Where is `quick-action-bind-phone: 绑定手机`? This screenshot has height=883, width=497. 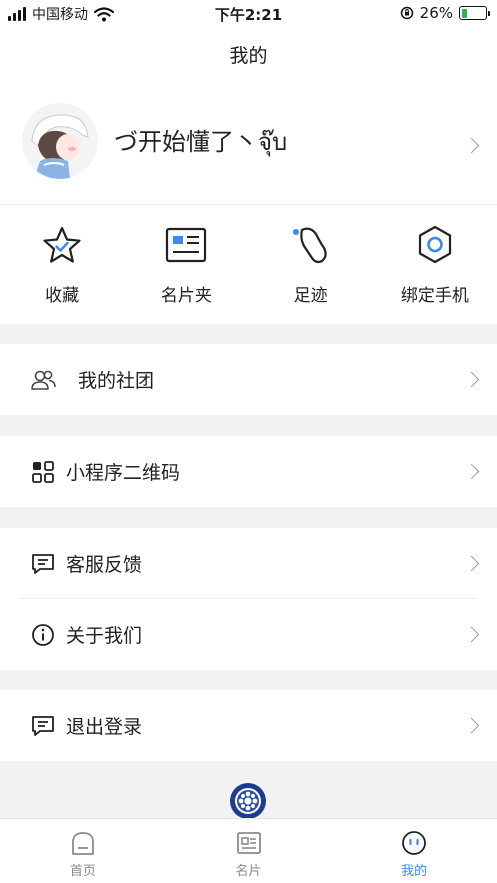 quick-action-bind-phone: 绑定手机 is located at coordinates (435, 264).